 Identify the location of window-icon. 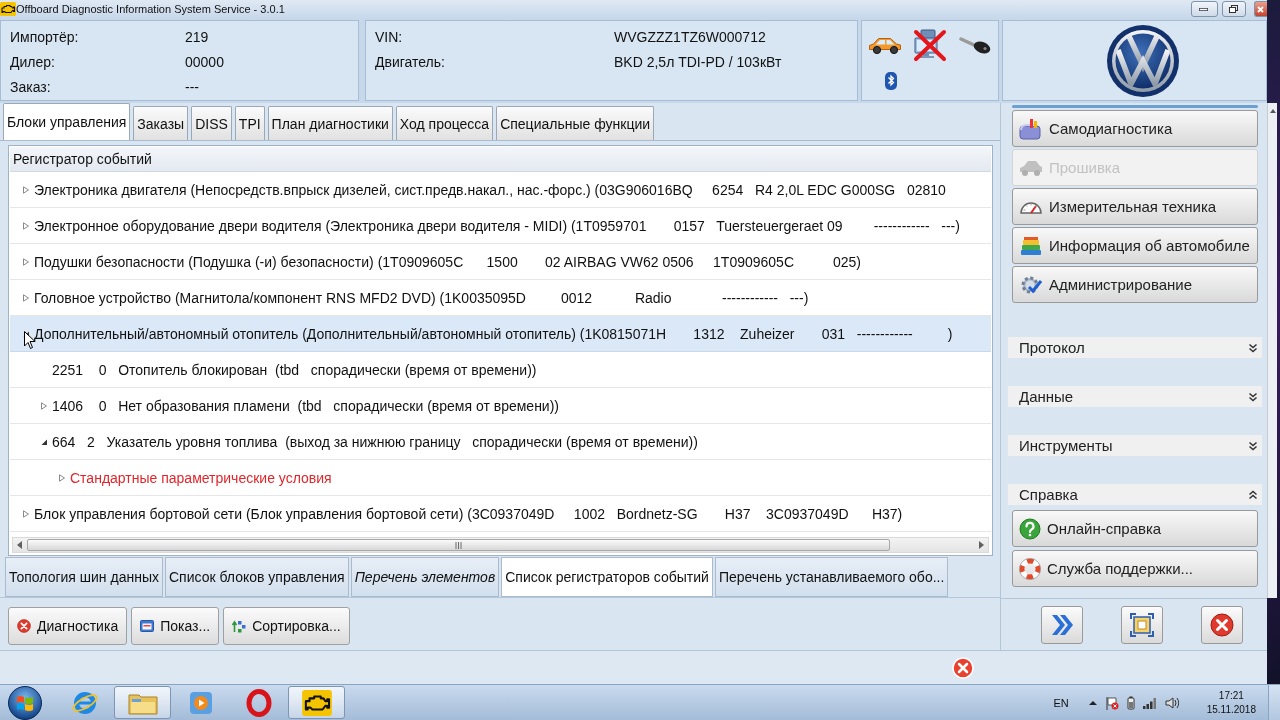
(147, 626).